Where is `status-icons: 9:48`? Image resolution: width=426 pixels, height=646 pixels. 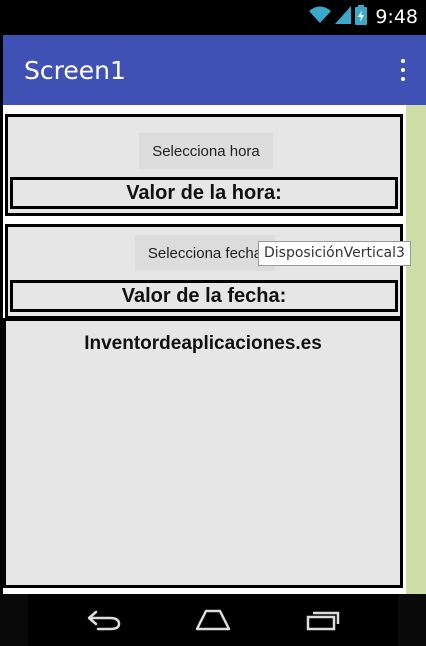 status-icons: 9:48 is located at coordinates (363, 17).